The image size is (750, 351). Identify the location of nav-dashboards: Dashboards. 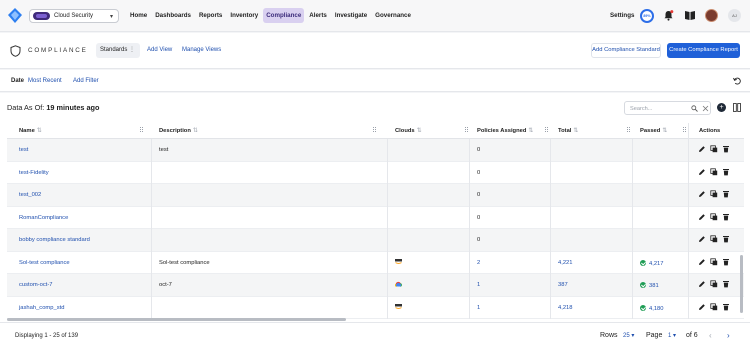
(173, 15).